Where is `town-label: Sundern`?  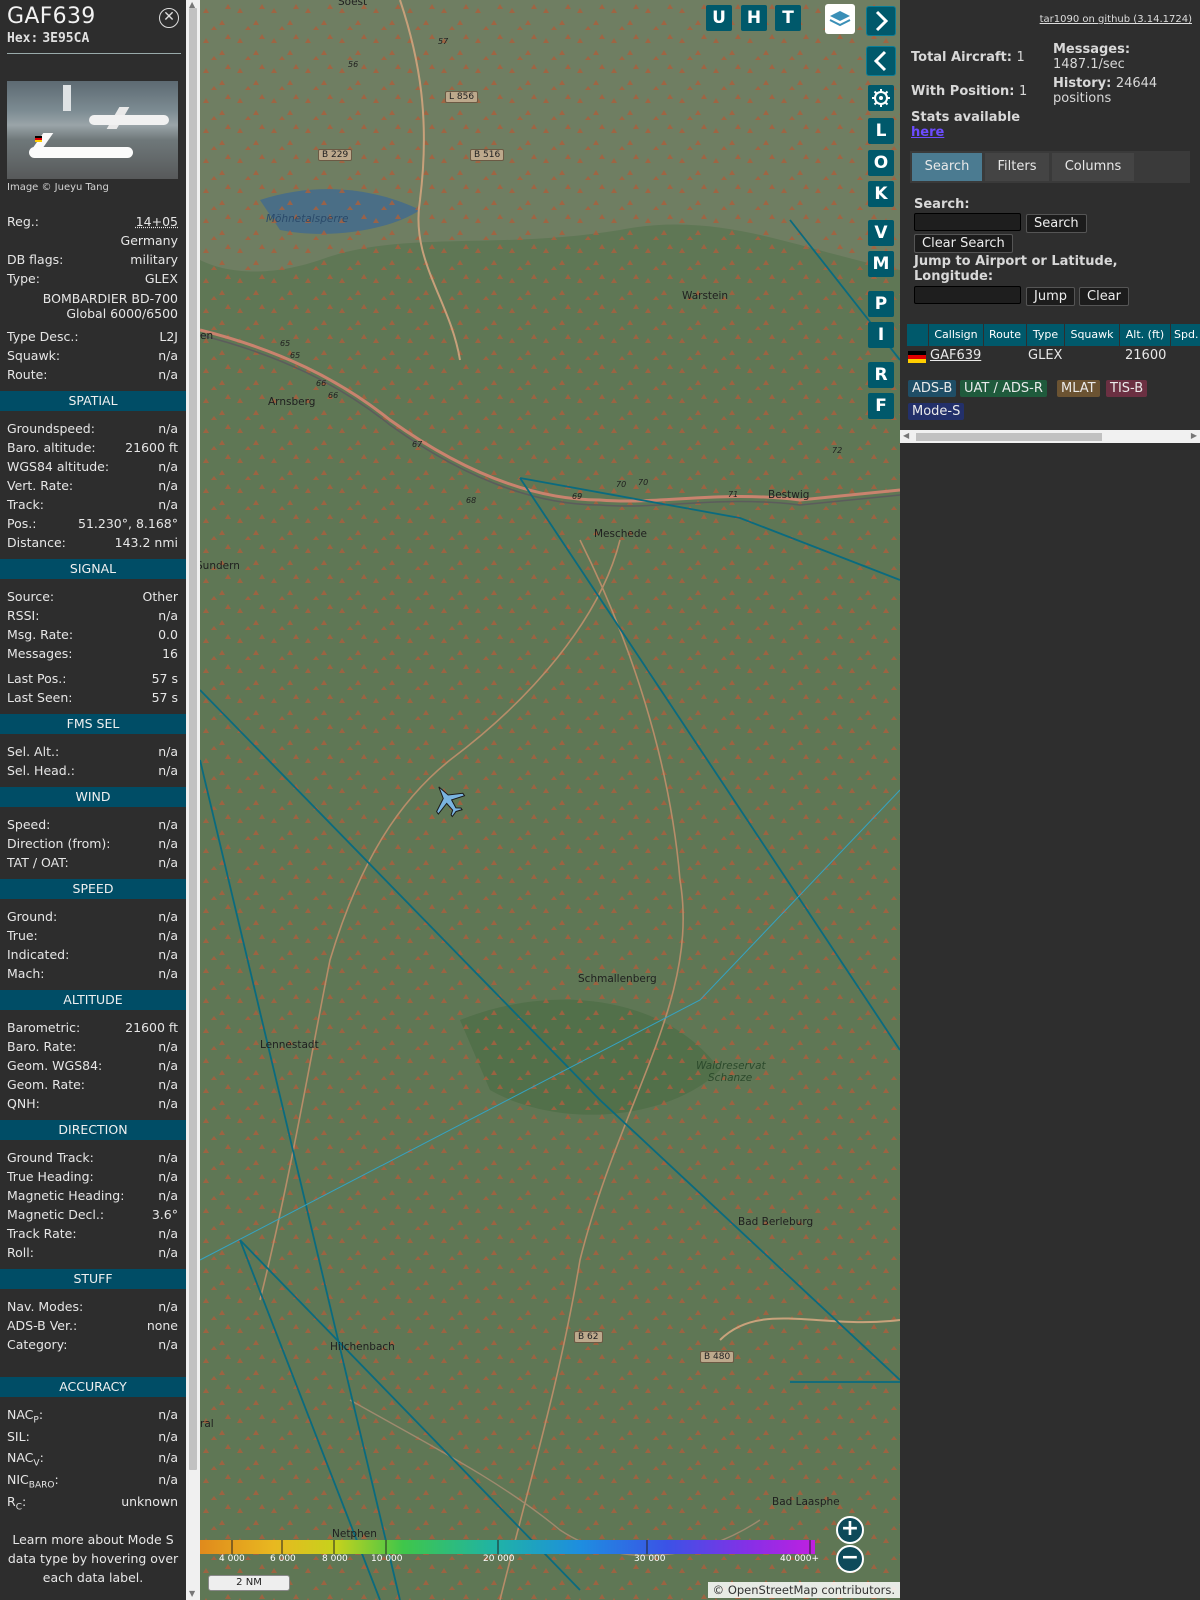 town-label: Sundern is located at coordinates (220, 566).